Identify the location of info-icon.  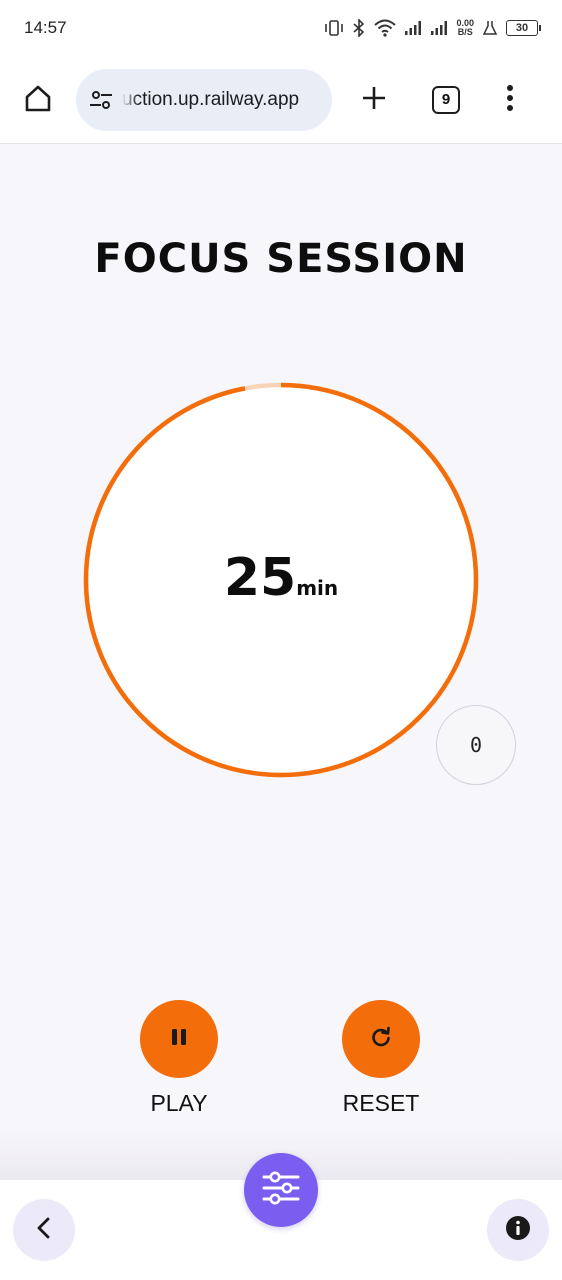
(518, 1230).